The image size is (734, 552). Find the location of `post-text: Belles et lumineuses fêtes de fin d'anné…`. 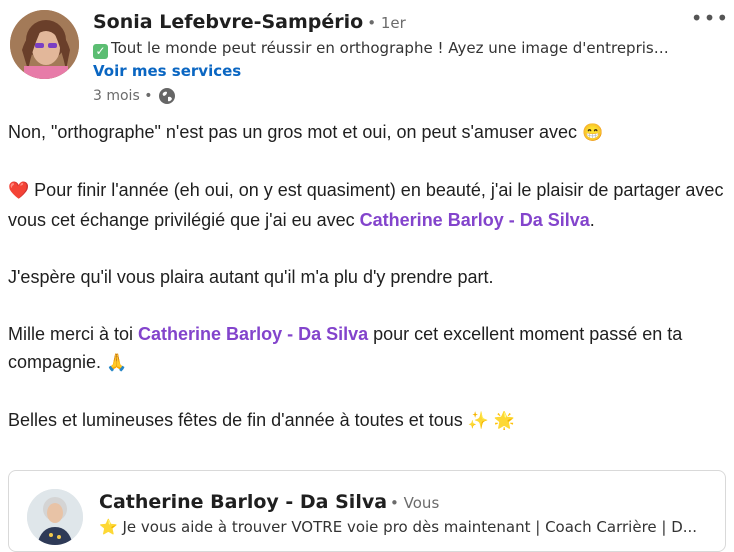

post-text: Belles et lumineuses fêtes de fin d'anné… is located at coordinates (235, 420).